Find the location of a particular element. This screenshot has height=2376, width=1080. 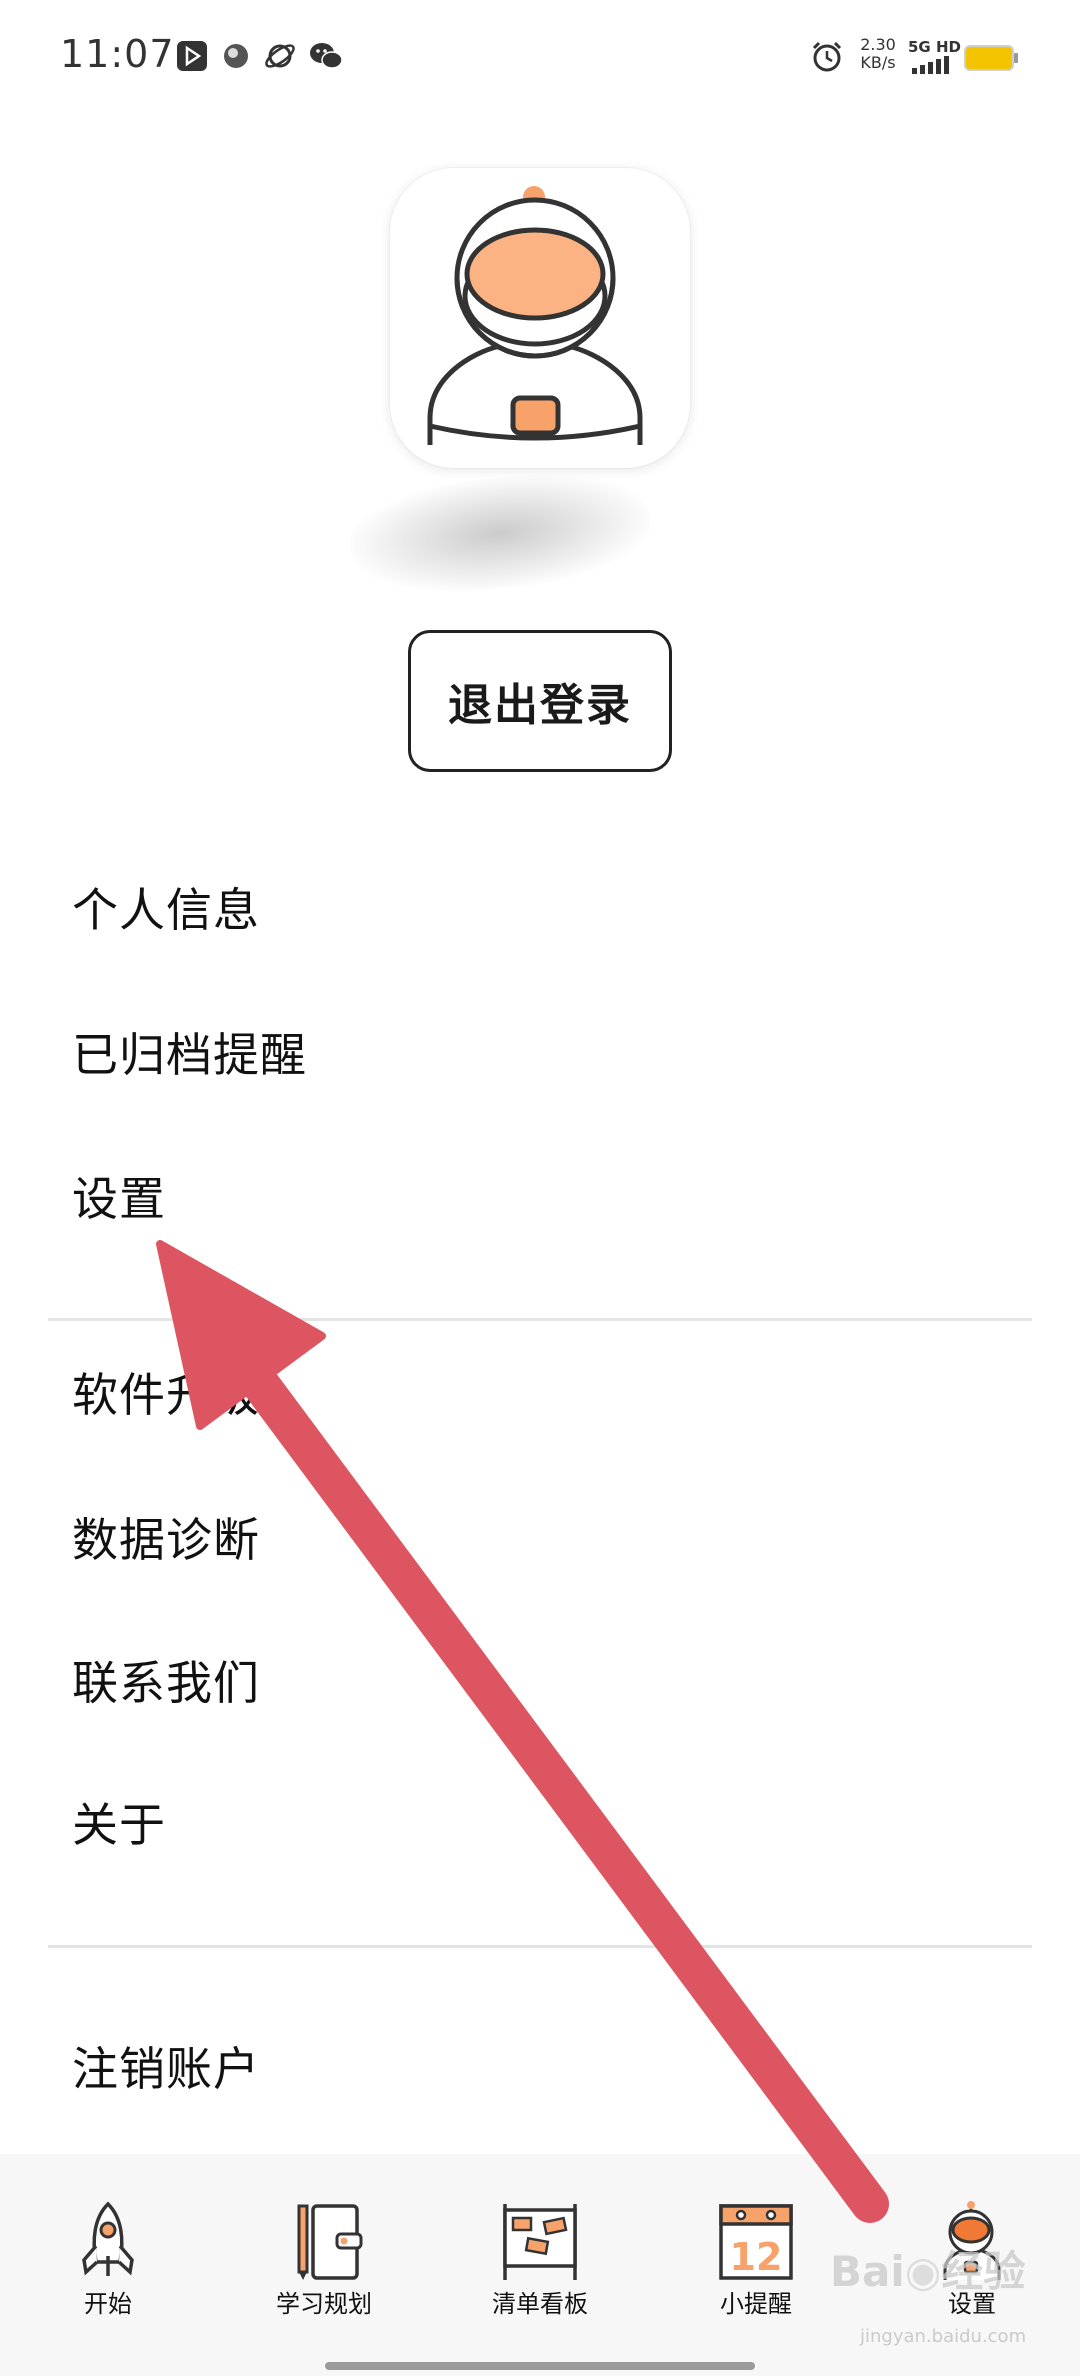

nav-item-study-plan: 学习规划 is located at coordinates (324, 2265).